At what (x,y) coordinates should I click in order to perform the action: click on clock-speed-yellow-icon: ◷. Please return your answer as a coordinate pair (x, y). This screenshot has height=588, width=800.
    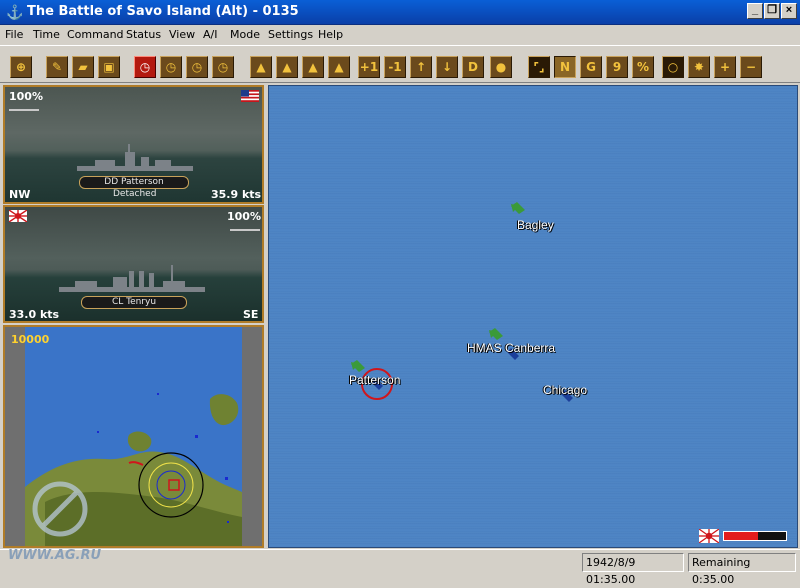
    Looking at the image, I should click on (223, 67).